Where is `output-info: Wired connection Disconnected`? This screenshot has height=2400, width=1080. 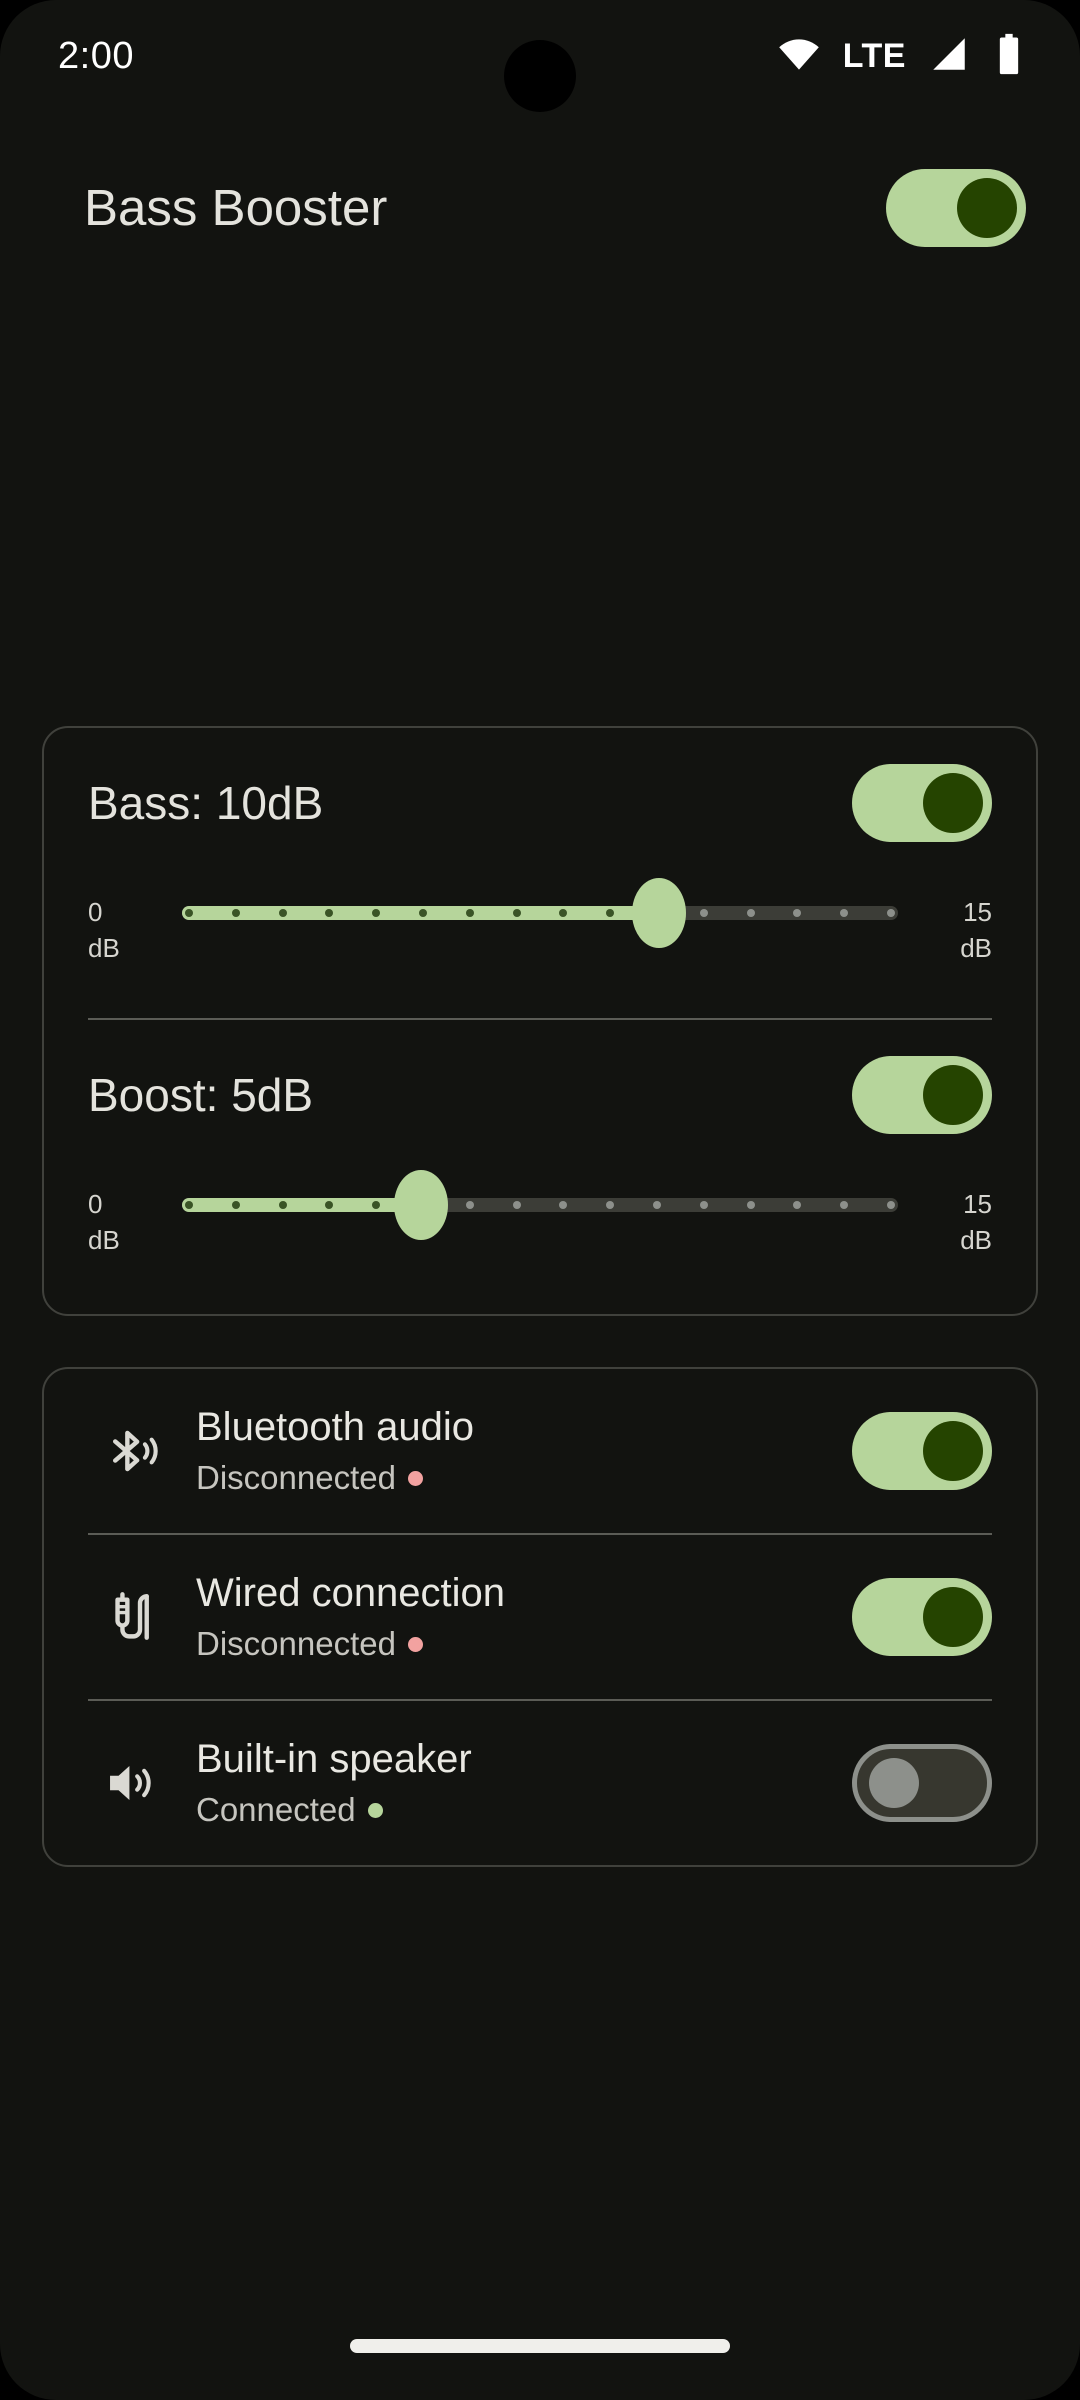
output-info: Wired connection Disconnected is located at coordinates (516, 1617).